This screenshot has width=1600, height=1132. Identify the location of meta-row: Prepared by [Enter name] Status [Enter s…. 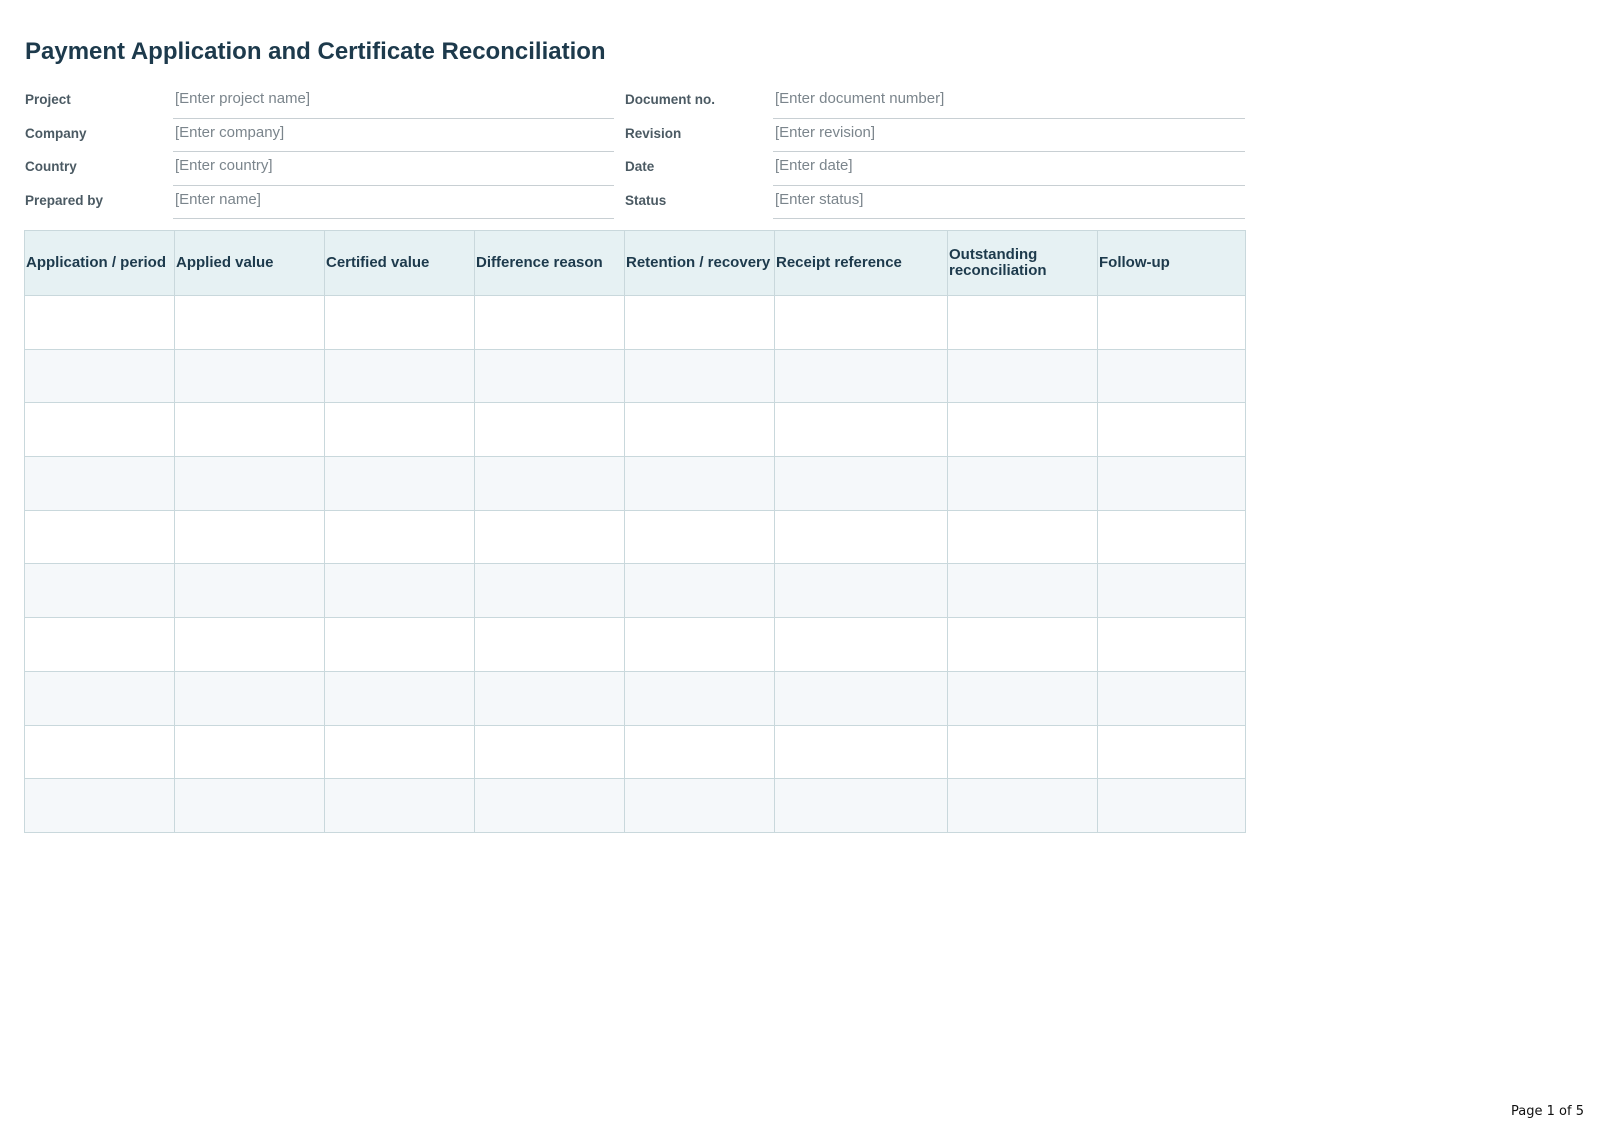
(635, 202).